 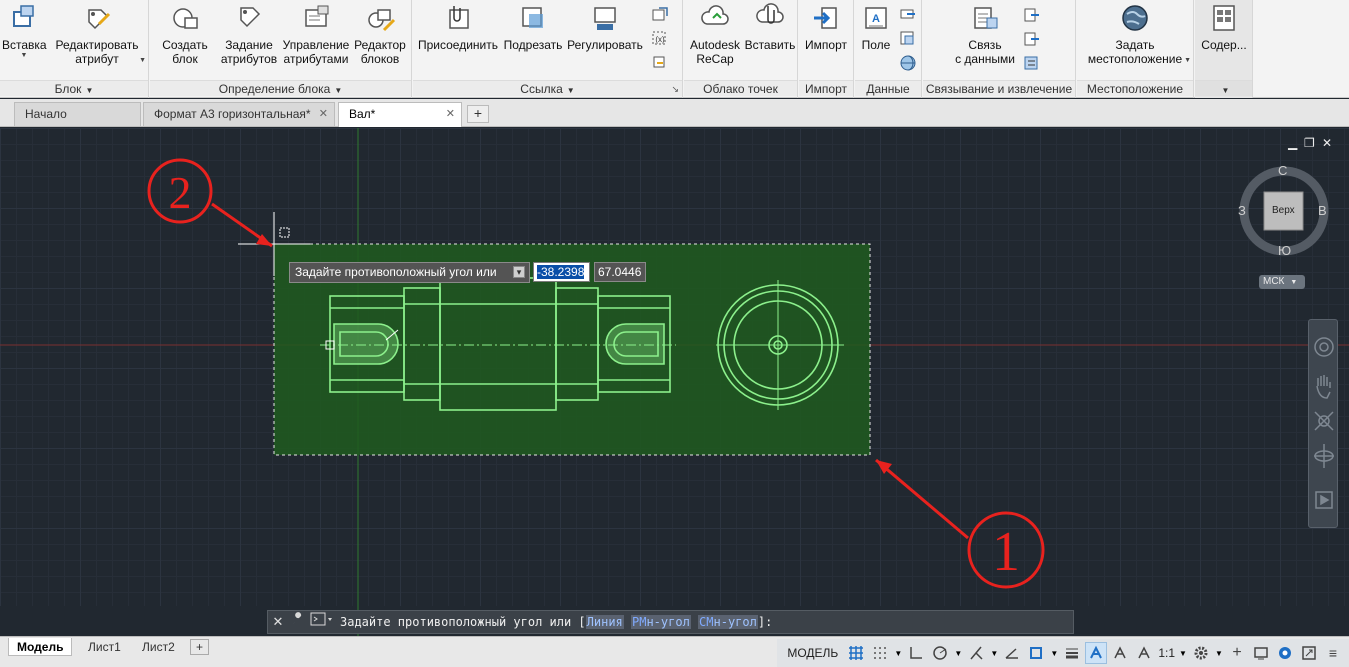 I want to click on panel-title-reference: Ссылка ▼ ↘, so click(x=547, y=88).